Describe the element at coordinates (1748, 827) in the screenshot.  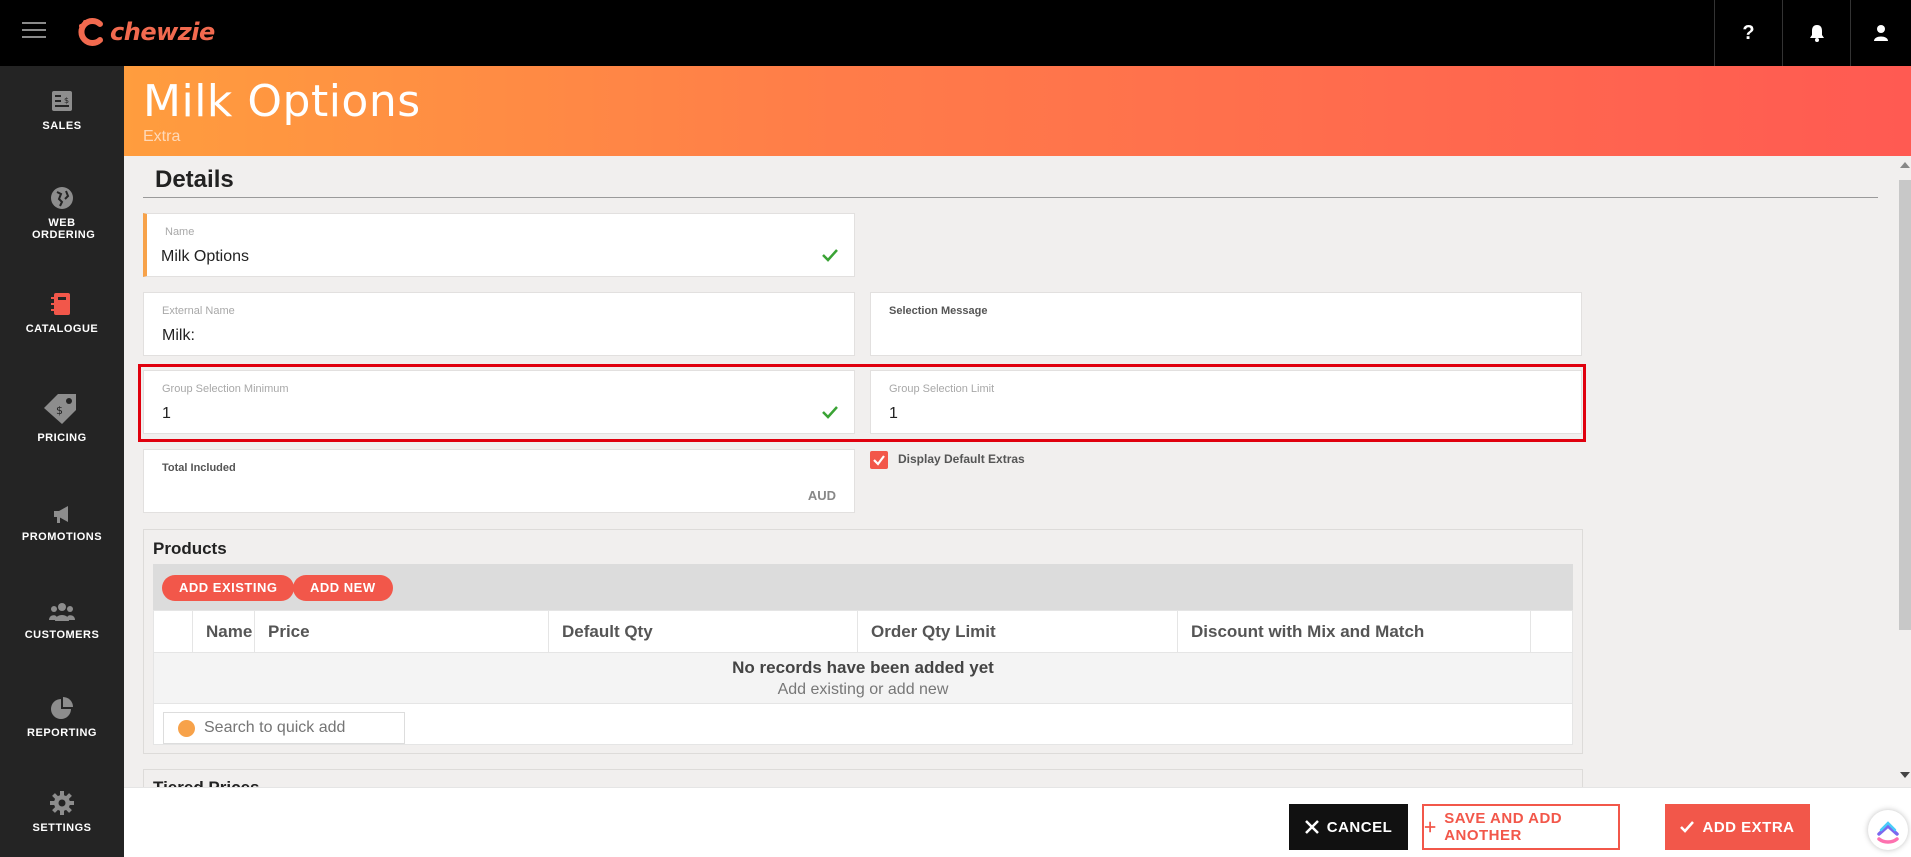
I see `add-extra-label: ADD EXTRA` at that location.